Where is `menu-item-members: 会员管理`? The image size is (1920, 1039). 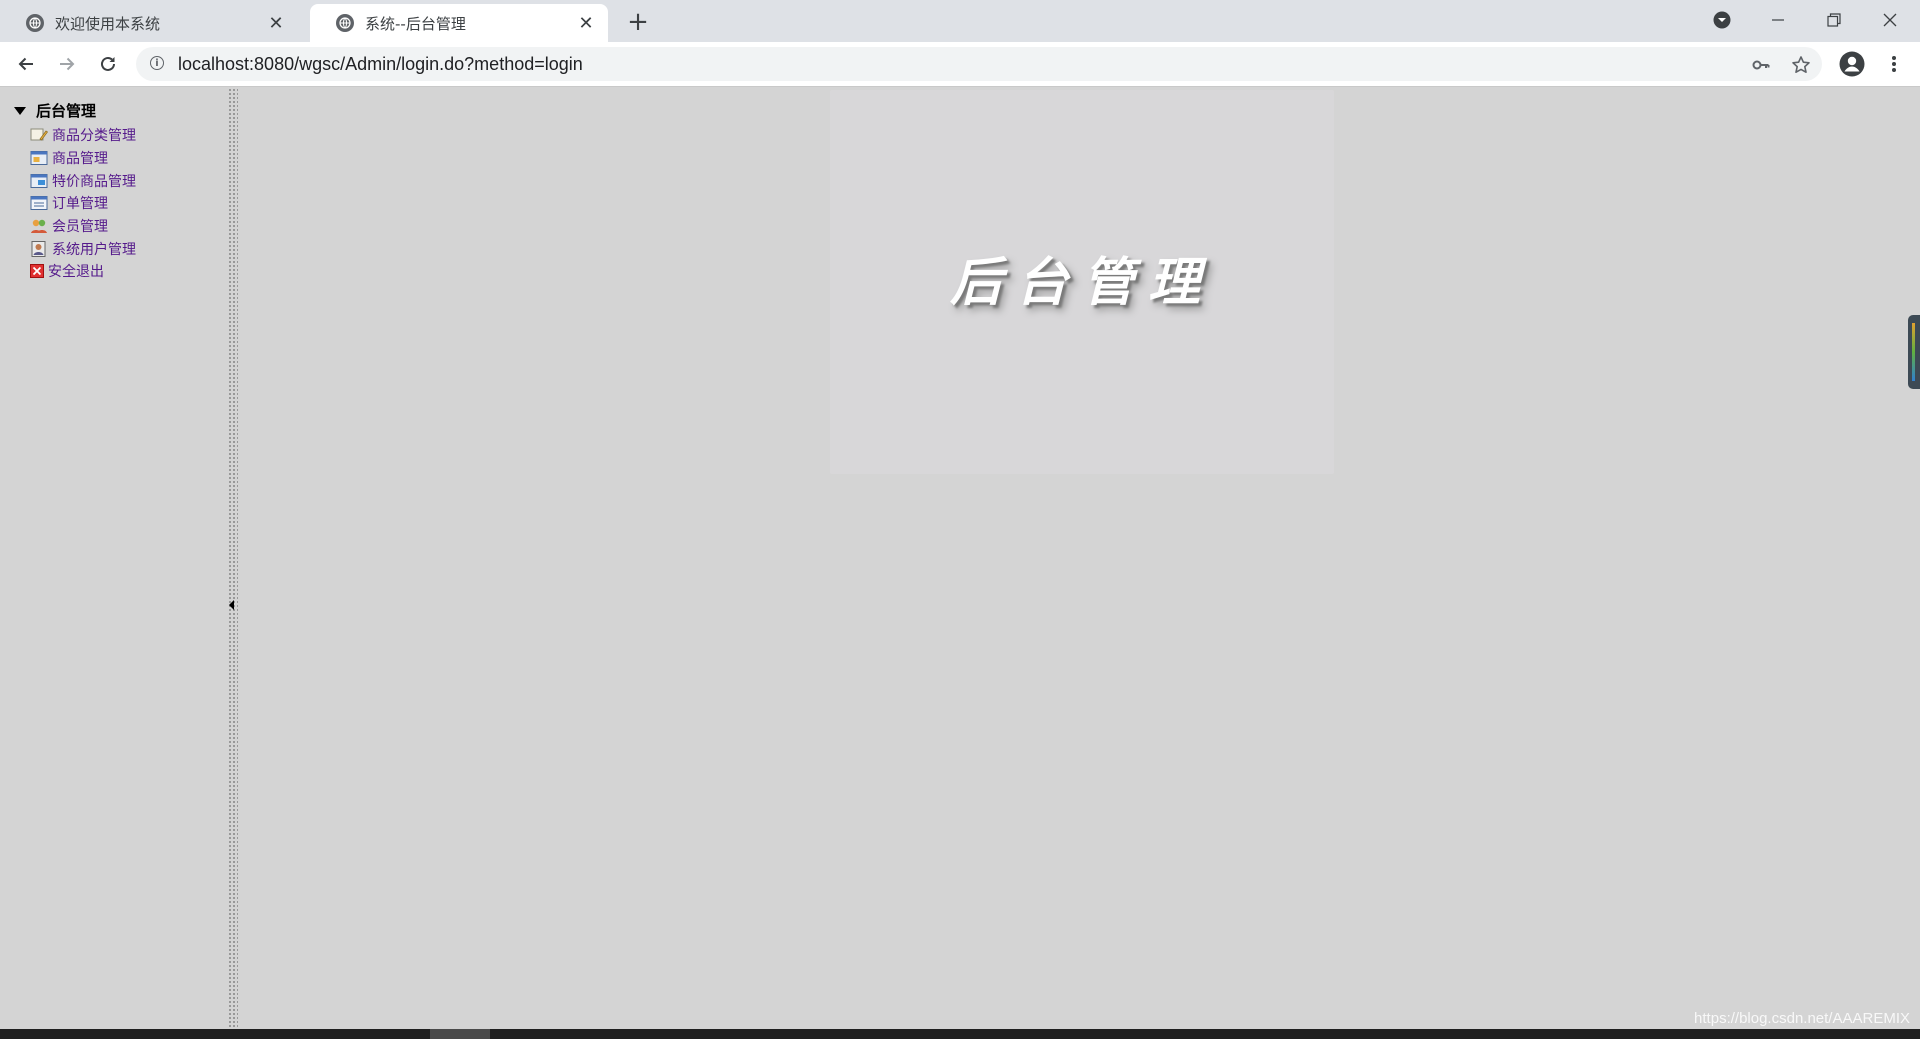 menu-item-members: 会员管理 is located at coordinates (83, 226).